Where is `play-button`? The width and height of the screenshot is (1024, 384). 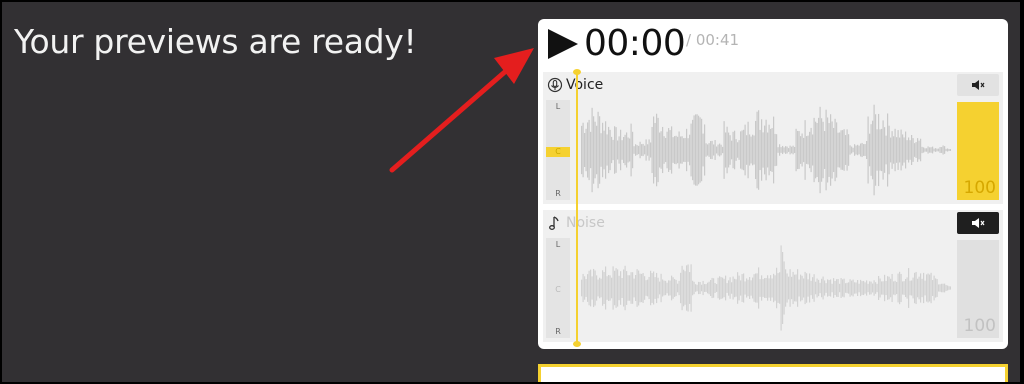 play-button is located at coordinates (563, 44).